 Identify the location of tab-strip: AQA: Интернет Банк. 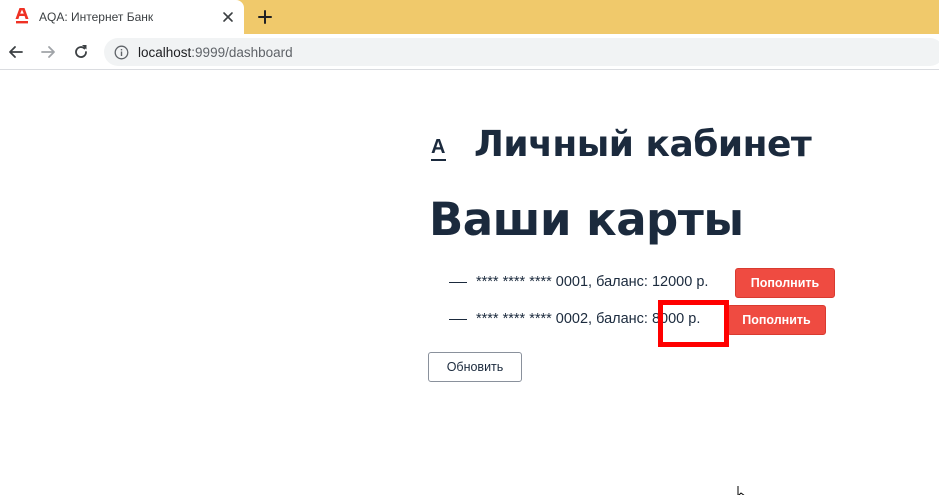
(469, 17).